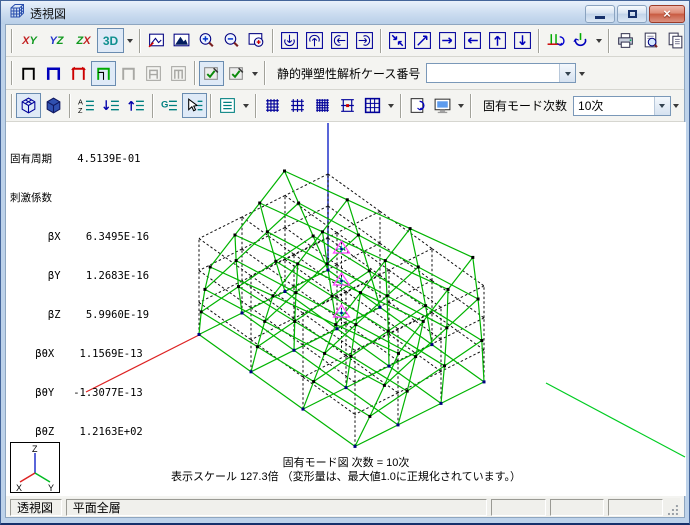 The height and width of the screenshot is (525, 690). I want to click on frame-red-button, so click(78, 73).